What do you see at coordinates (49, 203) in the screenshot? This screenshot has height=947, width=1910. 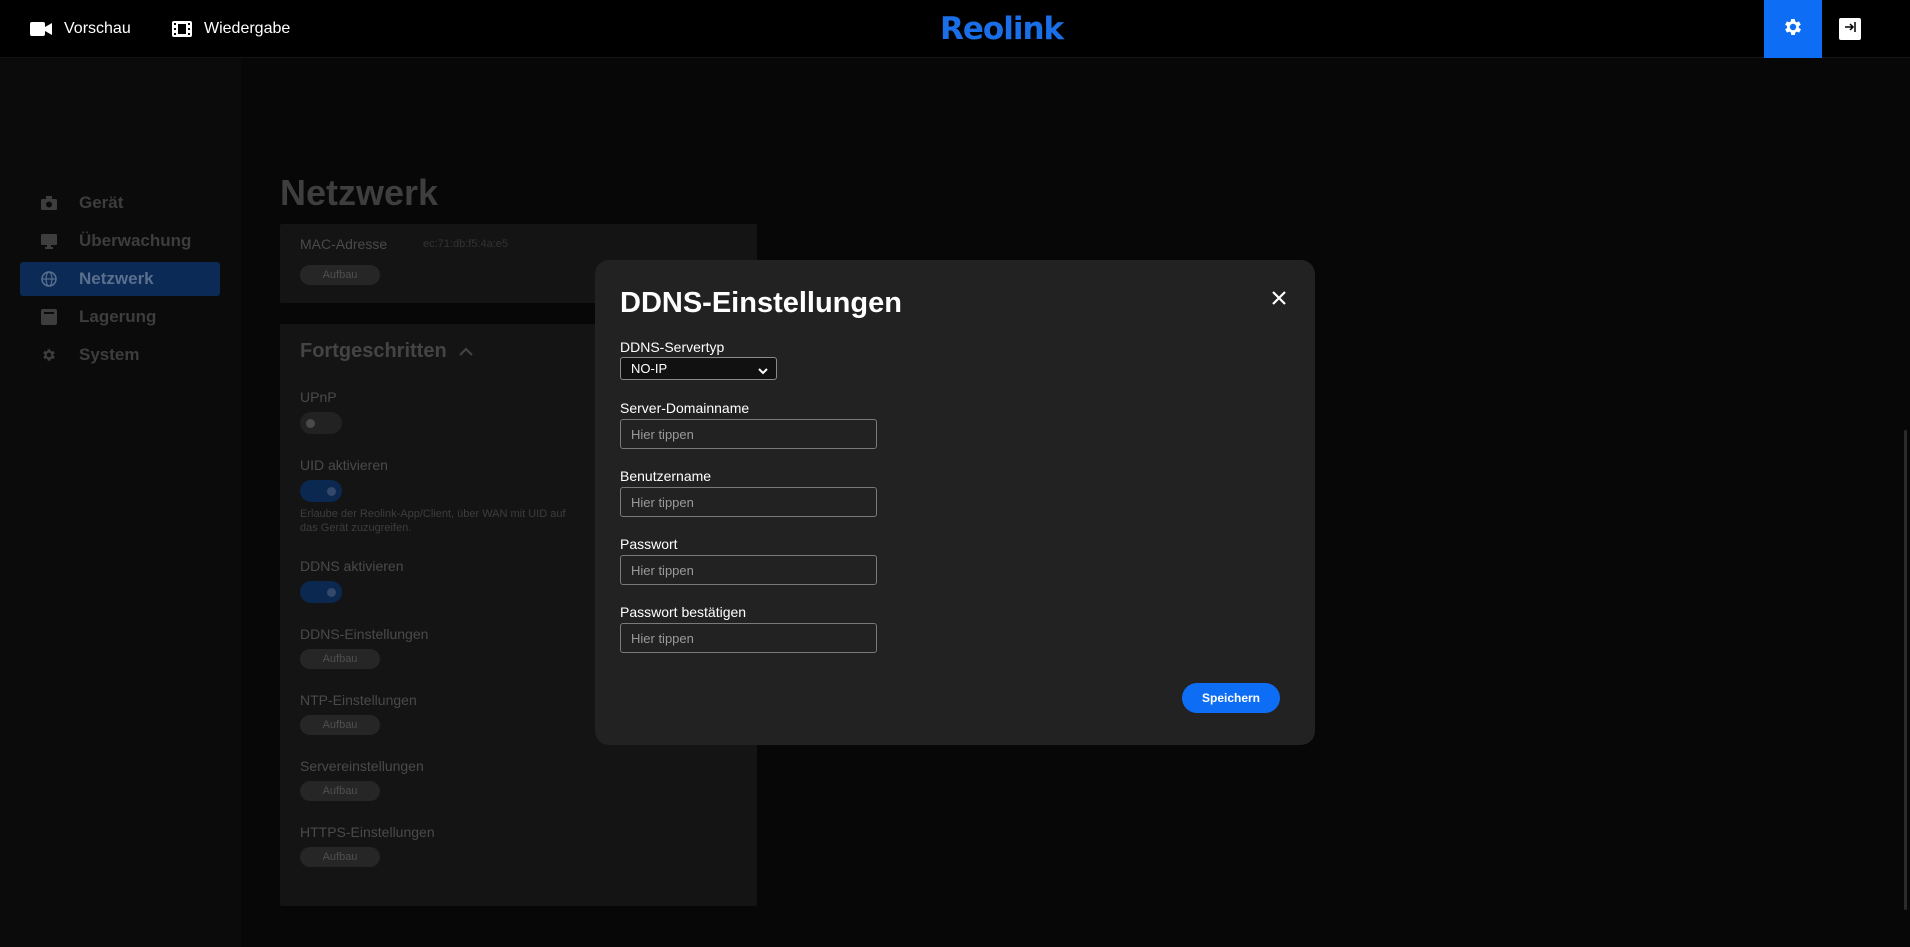 I see `camera-icon` at bounding box center [49, 203].